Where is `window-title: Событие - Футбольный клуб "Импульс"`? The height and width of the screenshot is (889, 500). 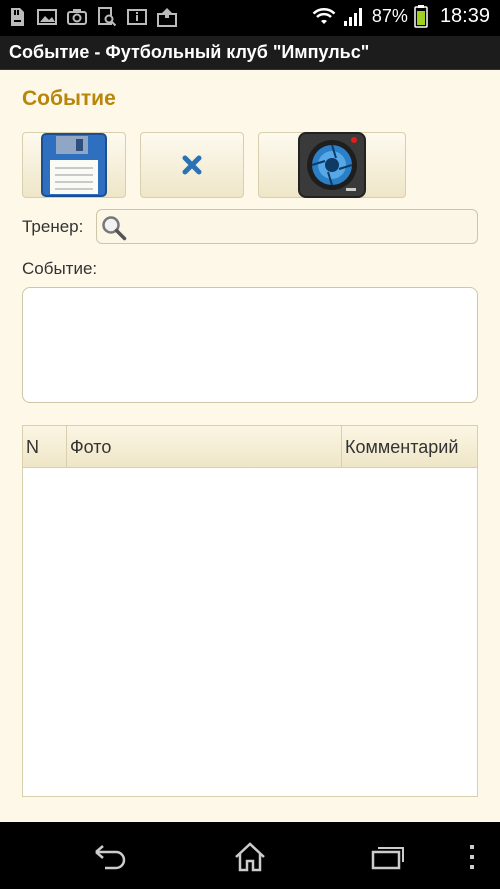 window-title: Событие - Футбольный клуб "Импульс" is located at coordinates (189, 52).